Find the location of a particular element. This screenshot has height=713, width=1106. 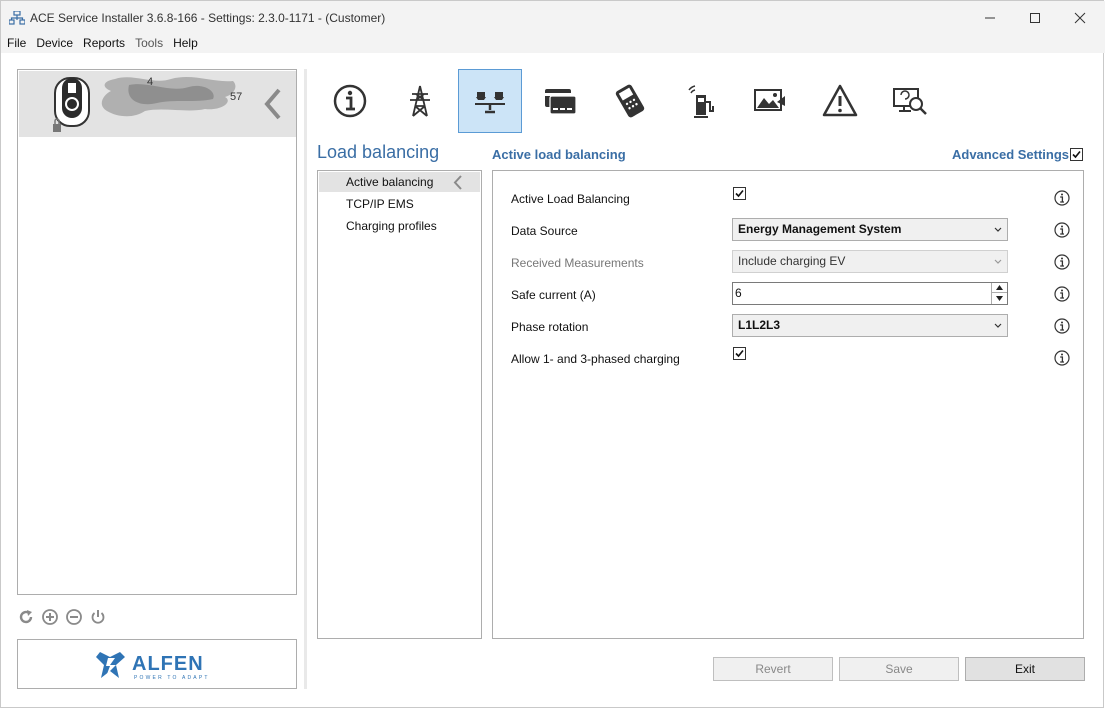

device-list-item: 4 57 is located at coordinates (157, 104).